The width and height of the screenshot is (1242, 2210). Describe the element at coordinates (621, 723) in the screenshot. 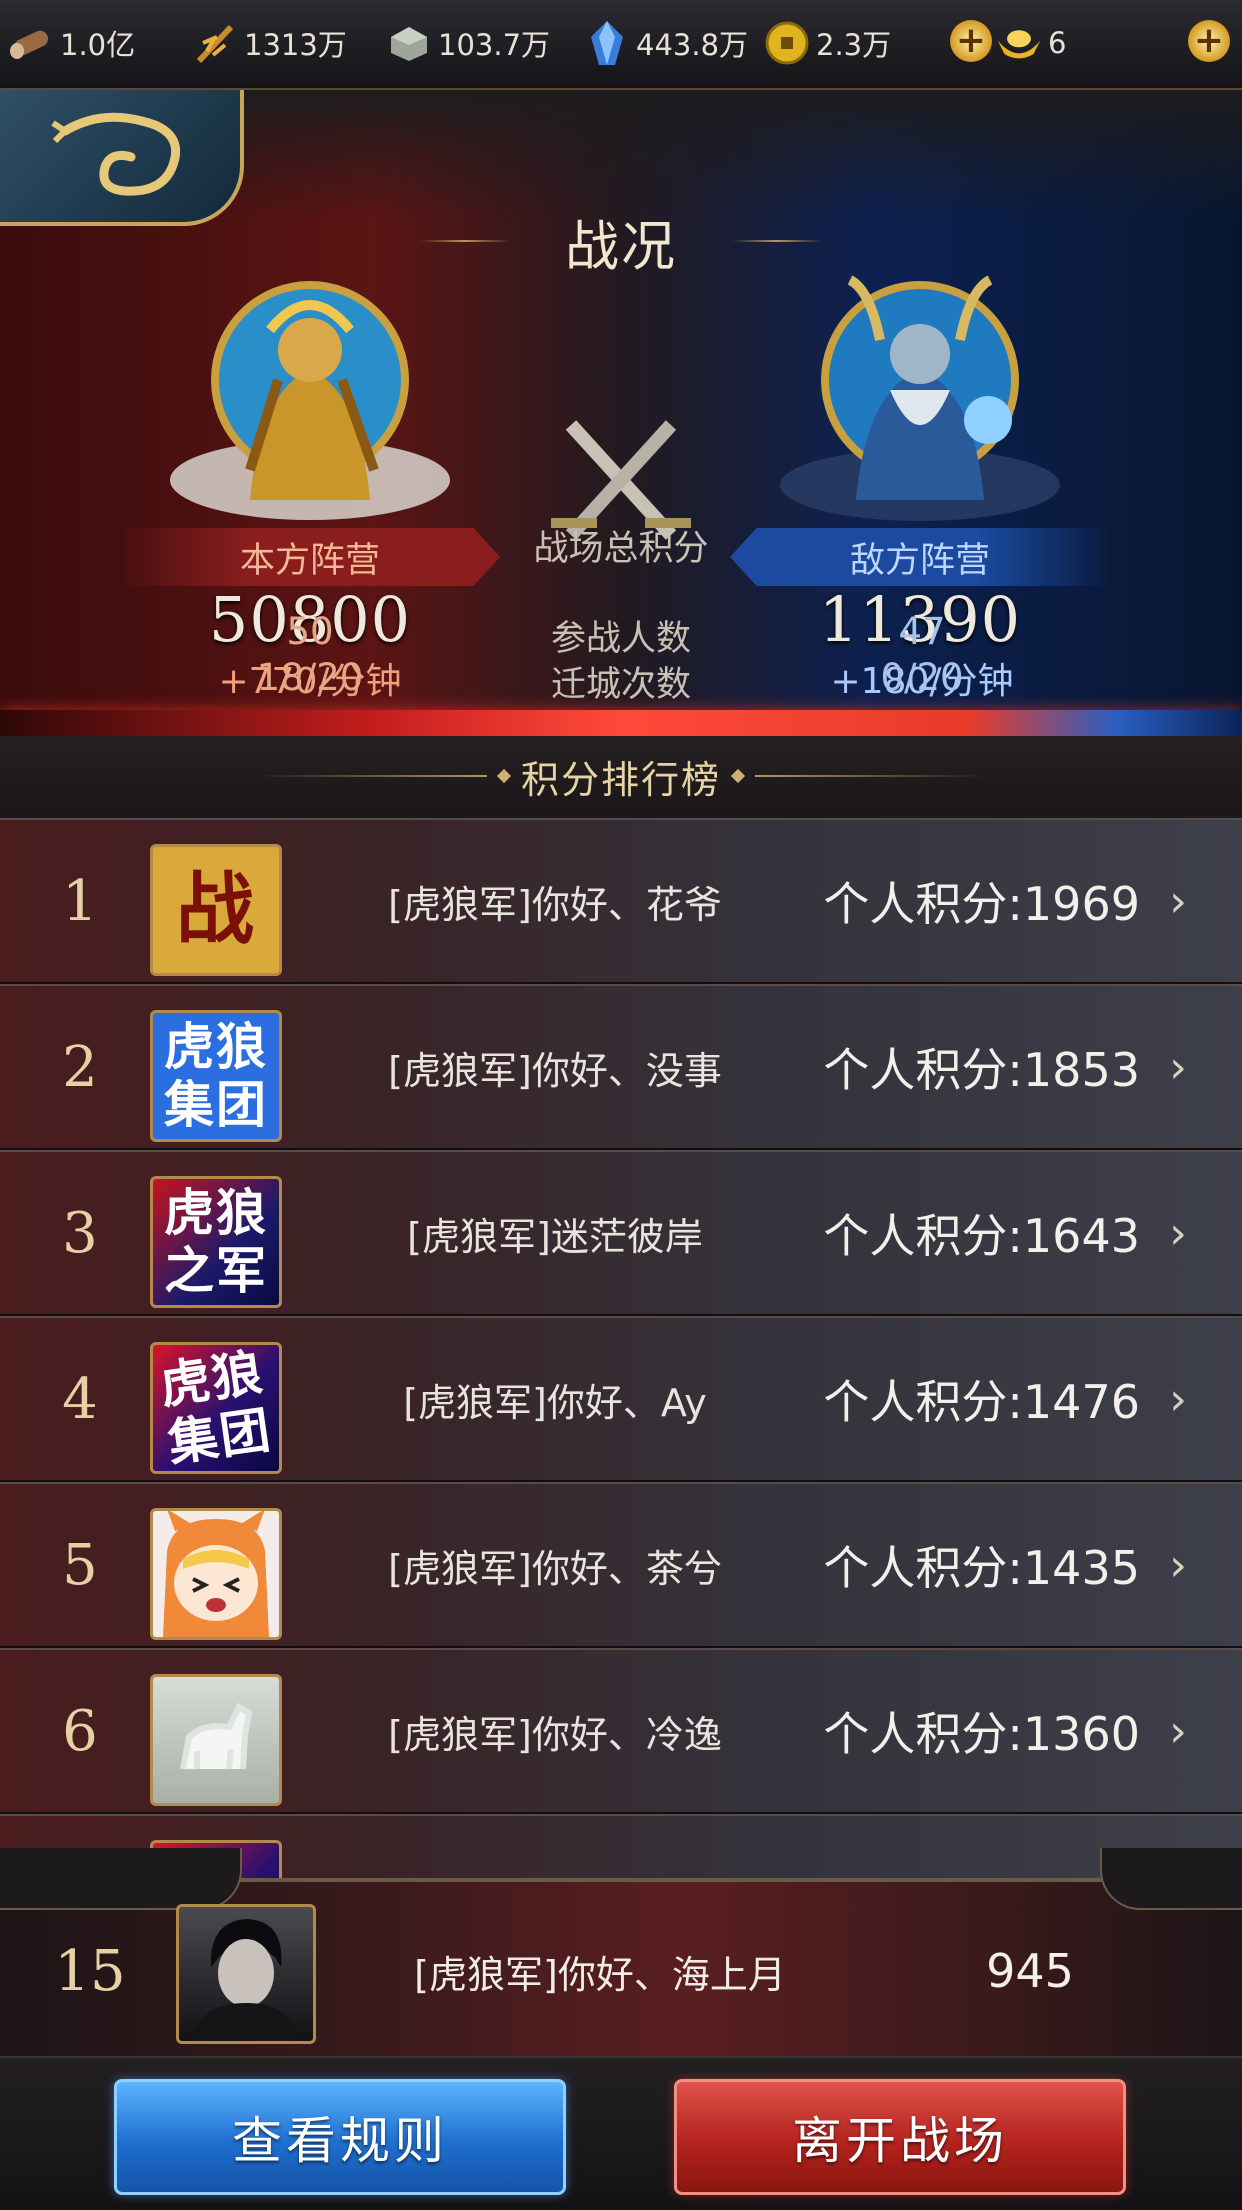

I see `score-ratio-bar` at that location.